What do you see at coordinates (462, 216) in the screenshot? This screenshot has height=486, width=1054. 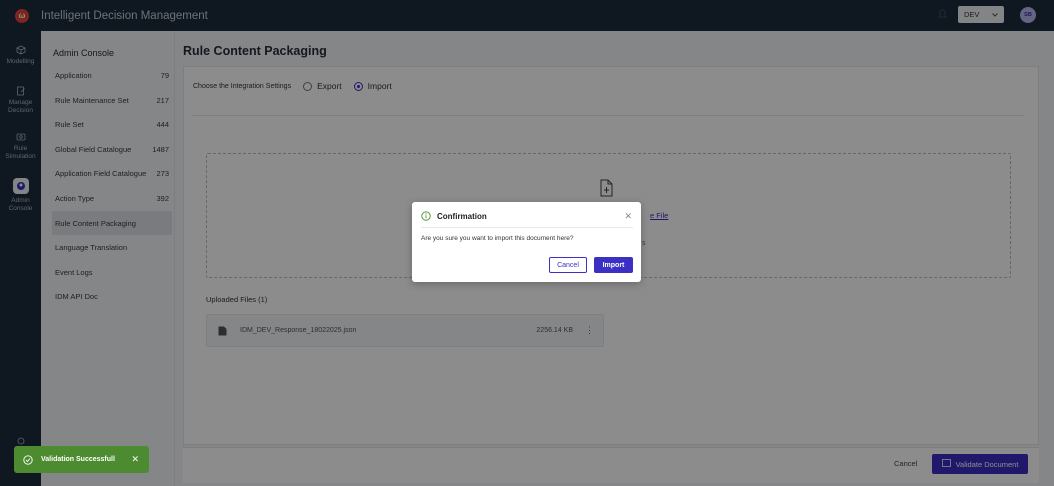 I see `dialog-title: Confirmation` at bounding box center [462, 216].